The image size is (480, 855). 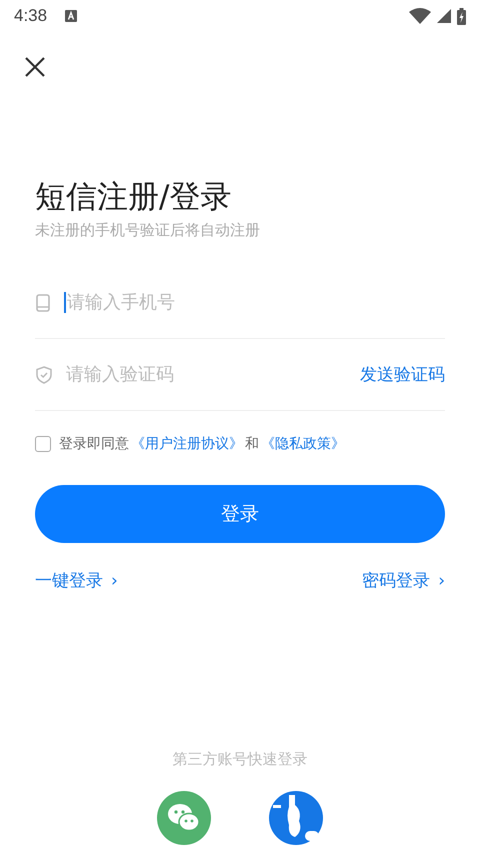 What do you see at coordinates (94, 444) in the screenshot?
I see `agreement-text: 登录即同意` at bounding box center [94, 444].